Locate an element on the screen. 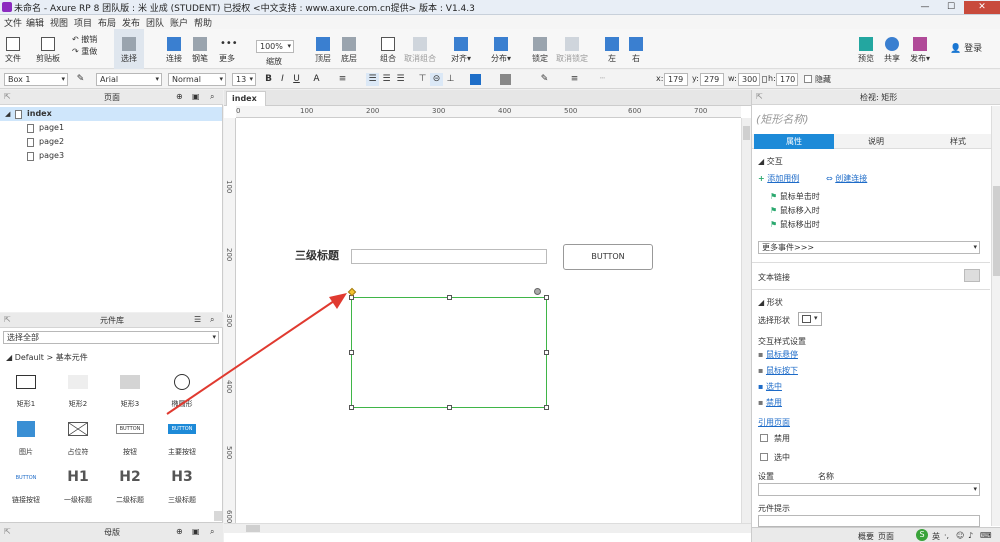 The height and width of the screenshot is (542, 1000). button-widget: BUTTON is located at coordinates (608, 257).